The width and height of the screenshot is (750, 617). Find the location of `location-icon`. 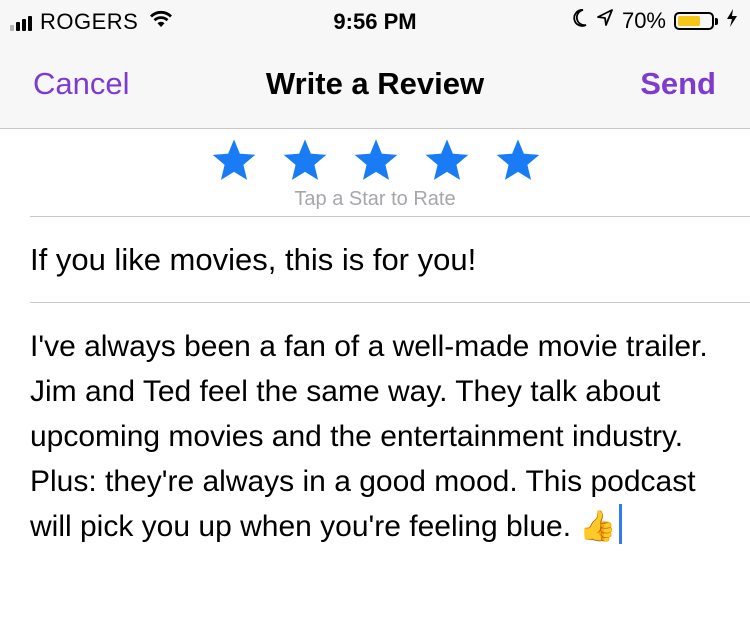

location-icon is located at coordinates (605, 21).